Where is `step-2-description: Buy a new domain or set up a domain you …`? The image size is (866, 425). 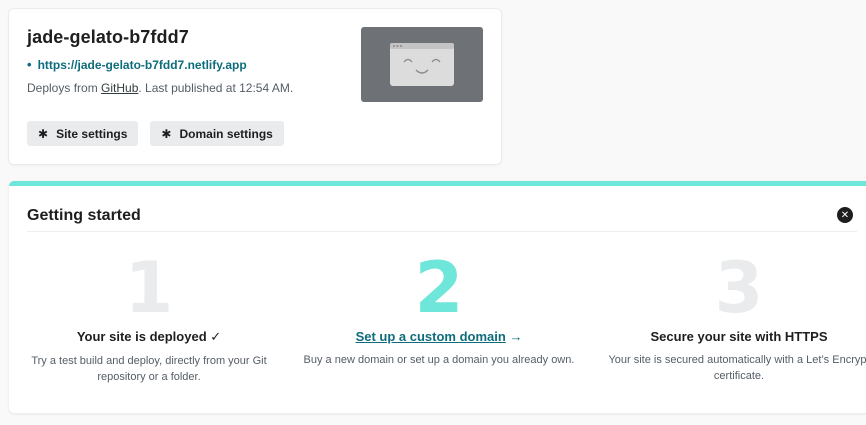
step-2-description: Buy a new domain or set up a domain you … is located at coordinates (439, 360).